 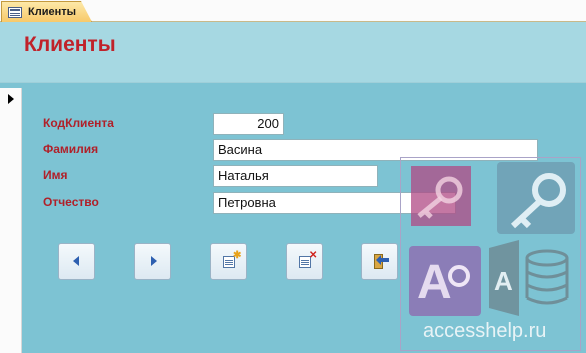 I want to click on delete-record-button: ✕, so click(x=304, y=261).